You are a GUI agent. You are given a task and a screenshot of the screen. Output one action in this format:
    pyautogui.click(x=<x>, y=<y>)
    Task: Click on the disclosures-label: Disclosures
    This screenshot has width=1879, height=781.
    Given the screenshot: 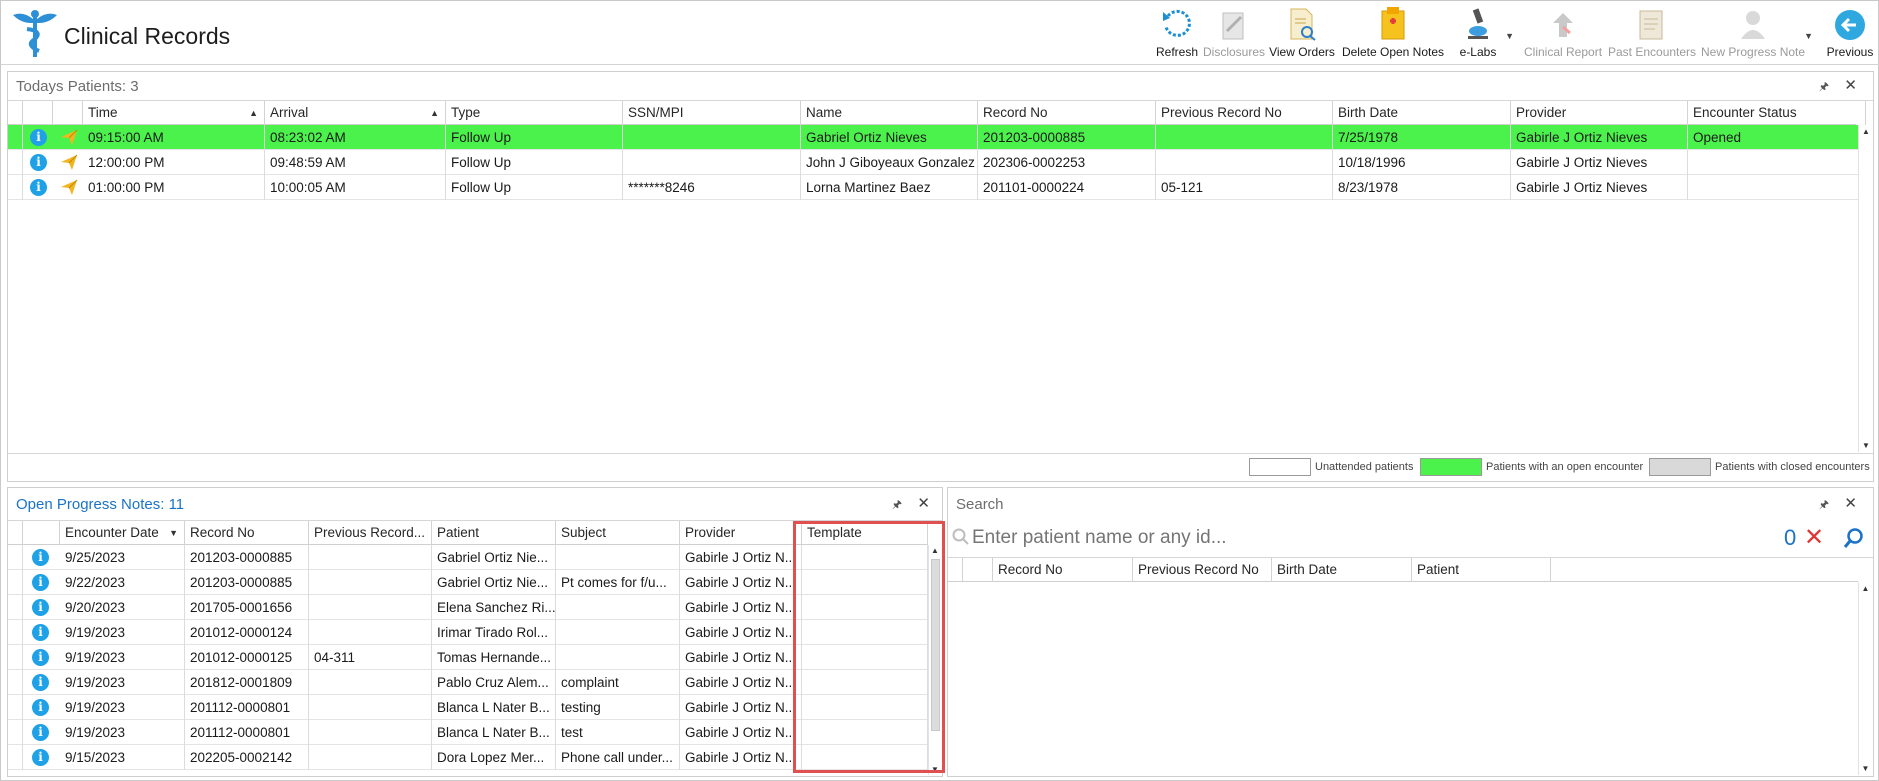 What is the action you would take?
    pyautogui.click(x=1234, y=52)
    